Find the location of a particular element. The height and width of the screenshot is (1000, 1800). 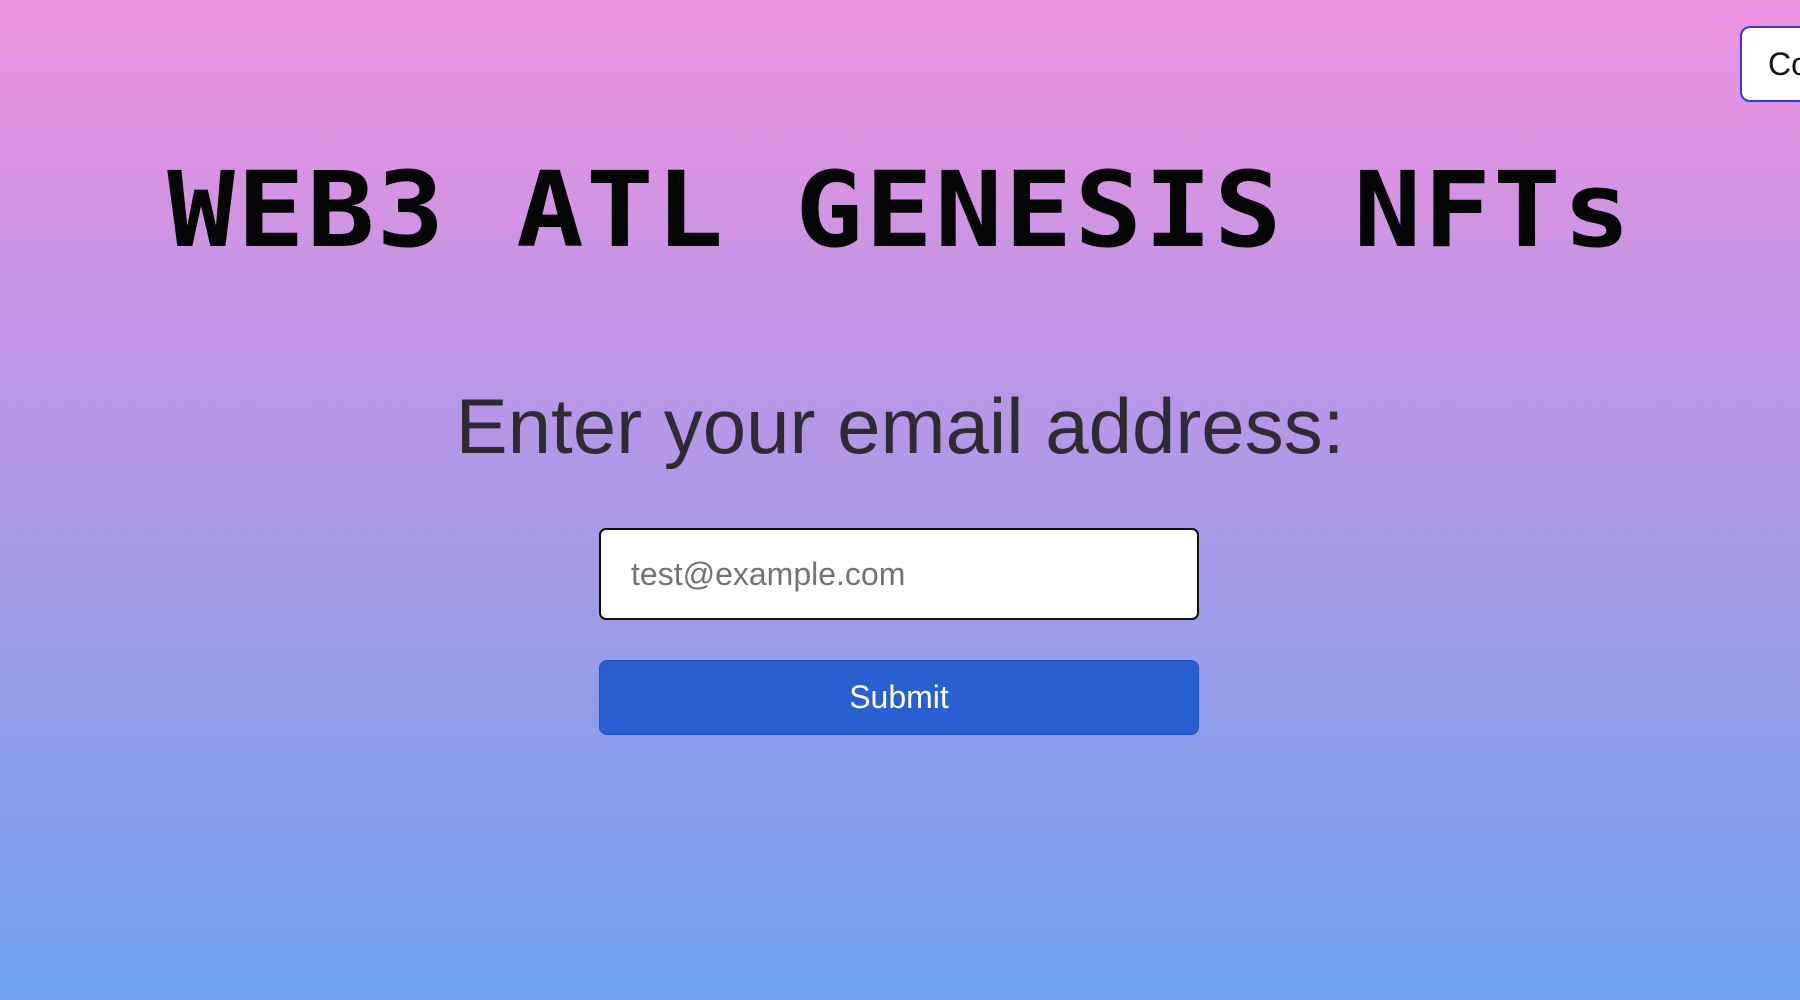

email-prompt: Enter your email address: is located at coordinates (900, 426).